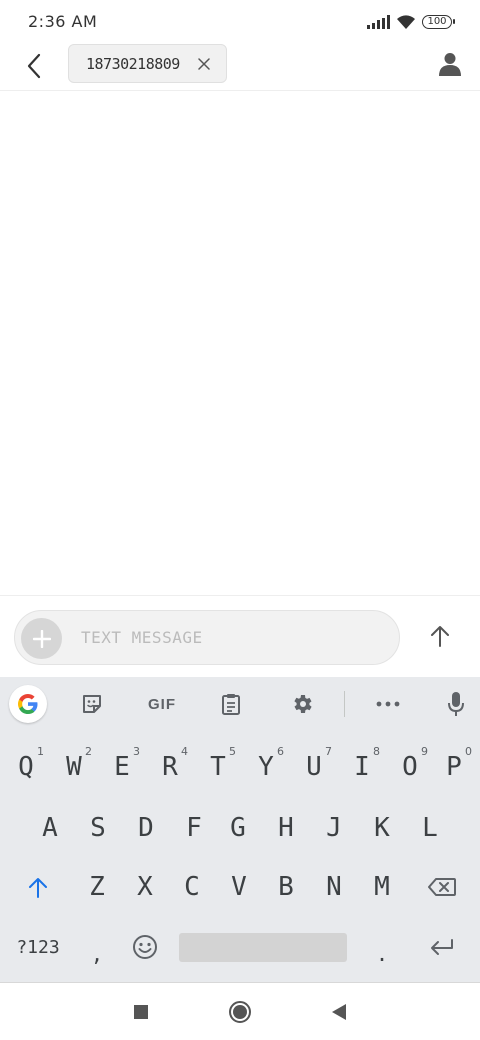  Describe the element at coordinates (232, 751) in the screenshot. I see `key-hint: 5` at that location.